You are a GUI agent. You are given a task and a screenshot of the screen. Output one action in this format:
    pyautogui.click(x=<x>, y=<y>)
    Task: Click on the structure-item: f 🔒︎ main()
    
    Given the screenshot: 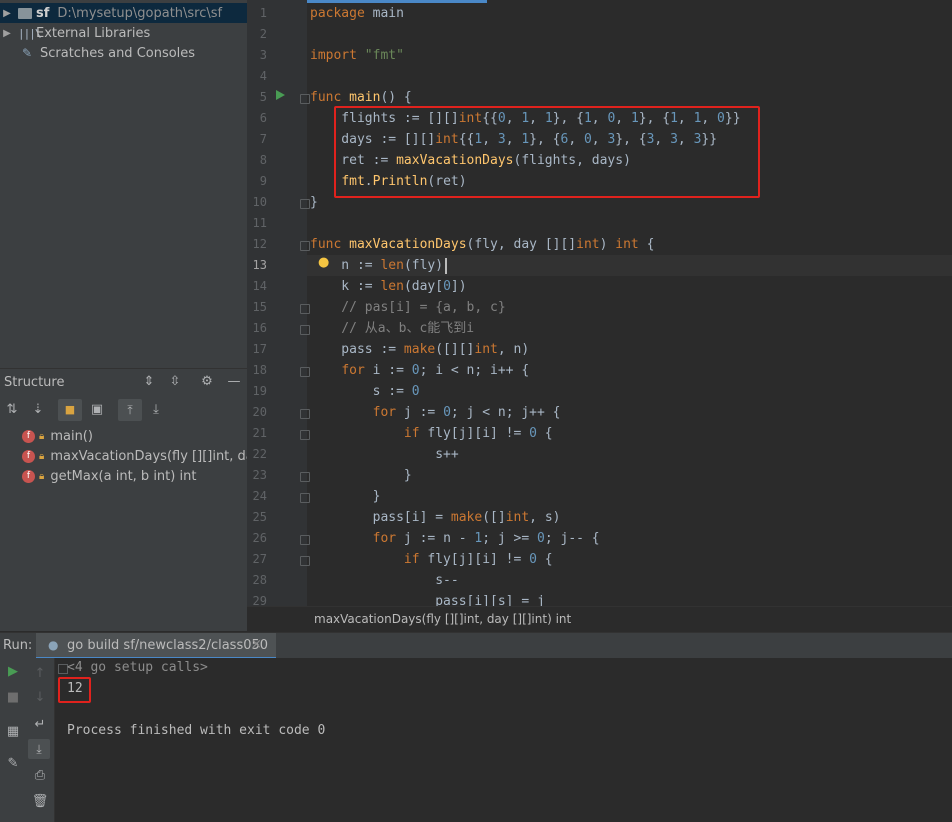 What is the action you would take?
    pyautogui.click(x=57, y=436)
    